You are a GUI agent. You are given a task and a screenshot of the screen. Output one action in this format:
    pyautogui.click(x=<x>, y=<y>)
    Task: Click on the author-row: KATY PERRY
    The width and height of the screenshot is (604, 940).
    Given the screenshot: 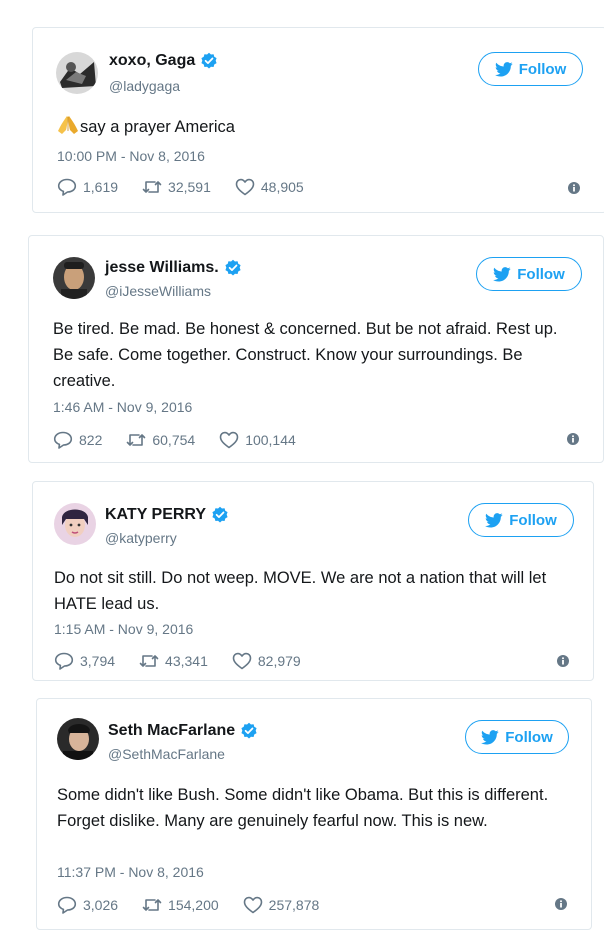 What is the action you would take?
    pyautogui.click(x=167, y=515)
    